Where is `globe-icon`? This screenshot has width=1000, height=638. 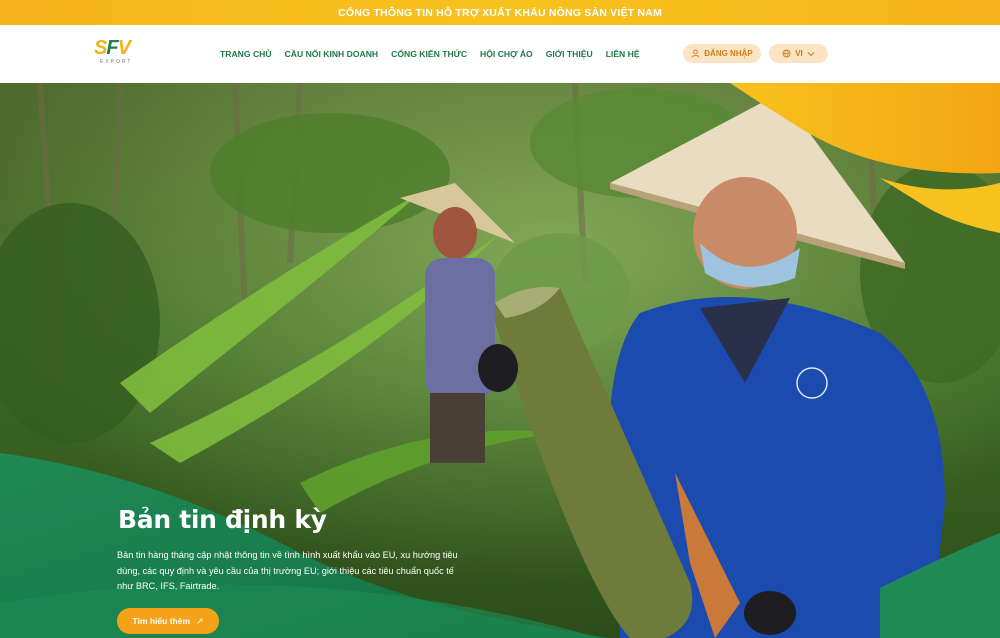
globe-icon is located at coordinates (786, 53).